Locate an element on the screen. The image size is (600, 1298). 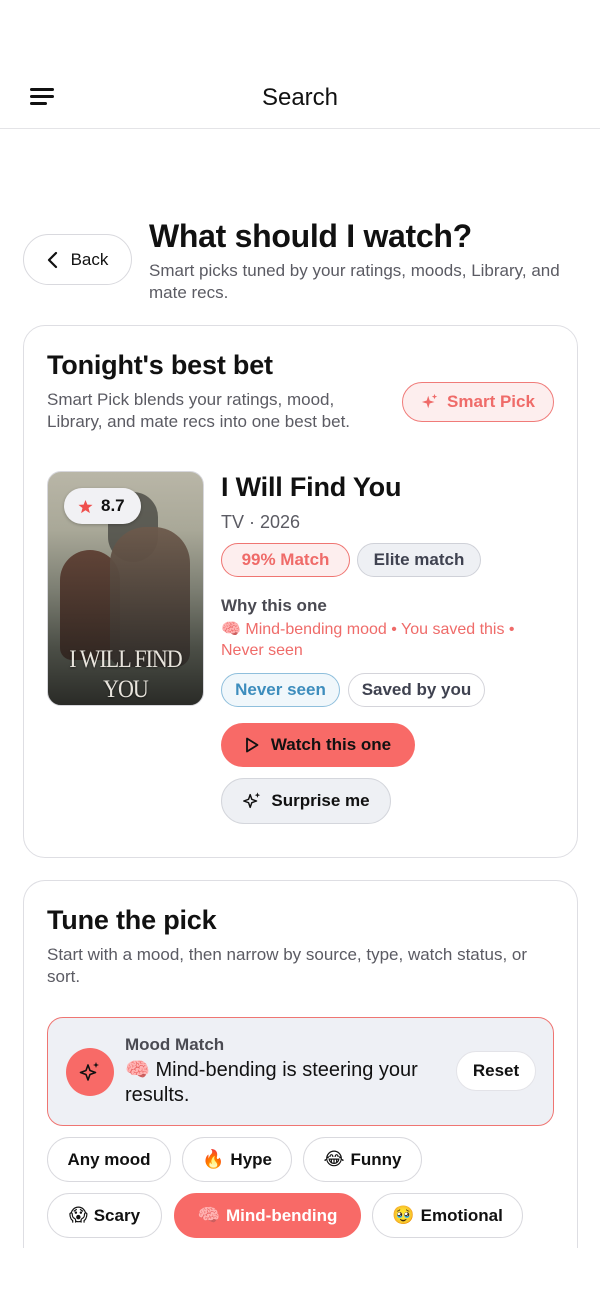
chip-label: Hype is located at coordinates (251, 1159).